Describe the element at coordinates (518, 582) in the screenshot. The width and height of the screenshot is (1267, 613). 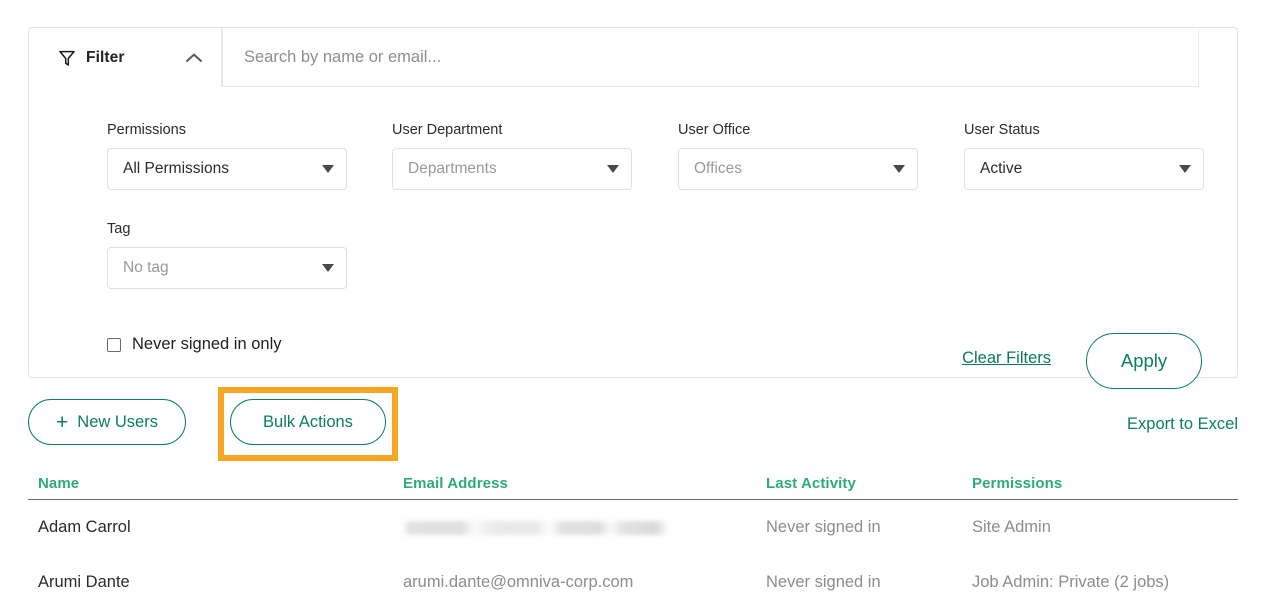
I see `cell-email-address: arumi.dante@omniva-corp.com` at that location.